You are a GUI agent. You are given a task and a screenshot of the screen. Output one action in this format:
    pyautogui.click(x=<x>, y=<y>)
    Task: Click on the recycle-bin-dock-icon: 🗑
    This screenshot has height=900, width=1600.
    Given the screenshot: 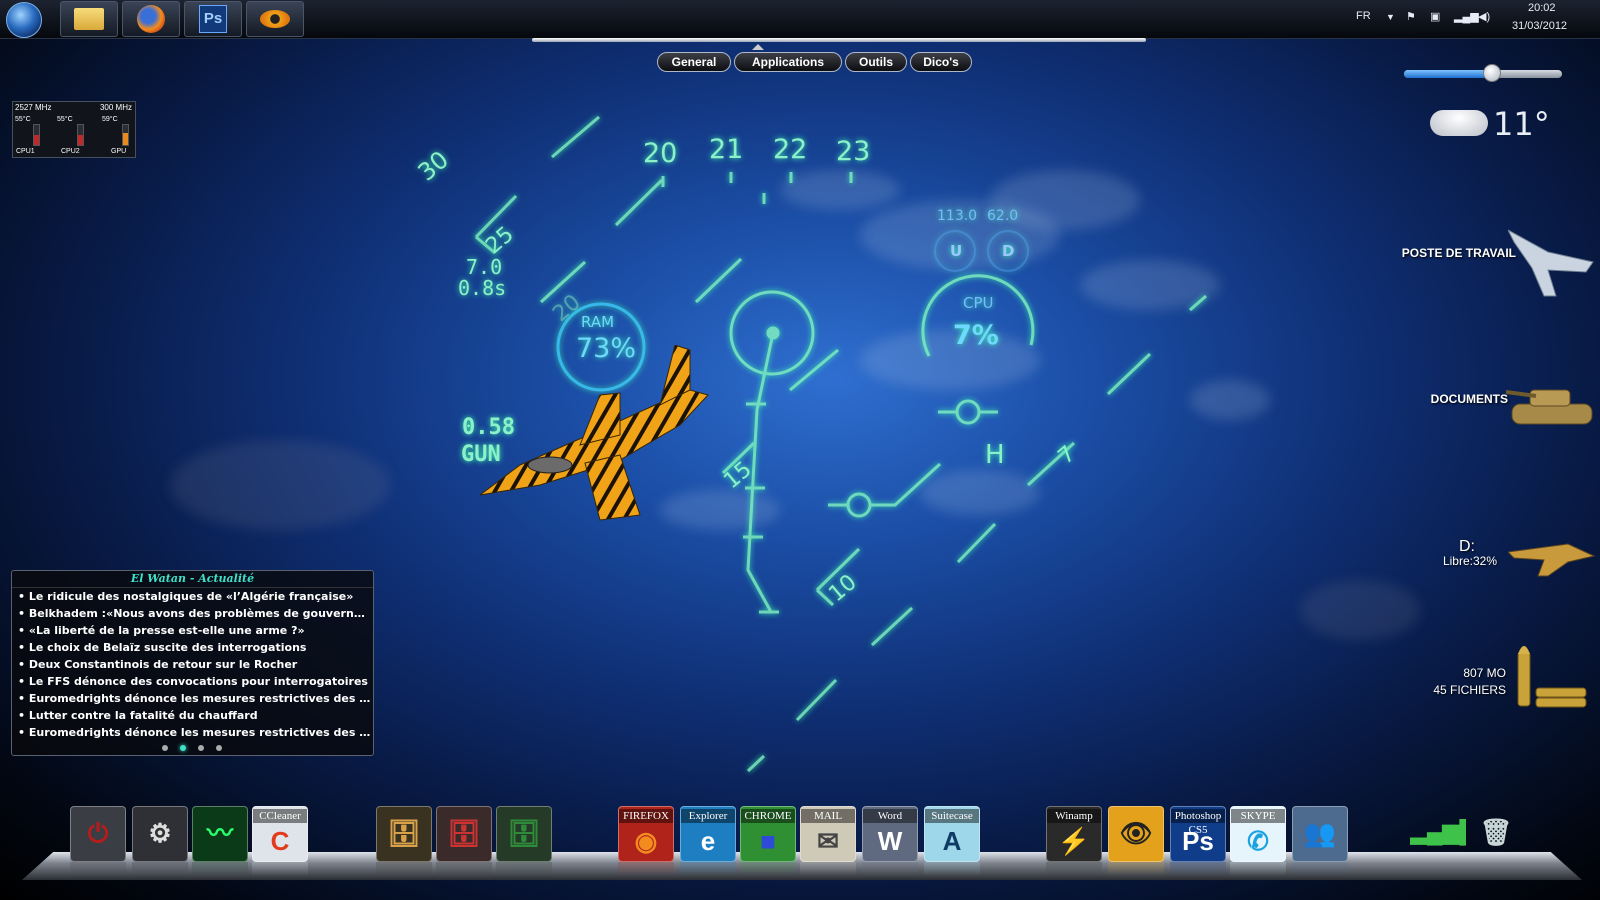 What is the action you would take?
    pyautogui.click(x=1496, y=834)
    